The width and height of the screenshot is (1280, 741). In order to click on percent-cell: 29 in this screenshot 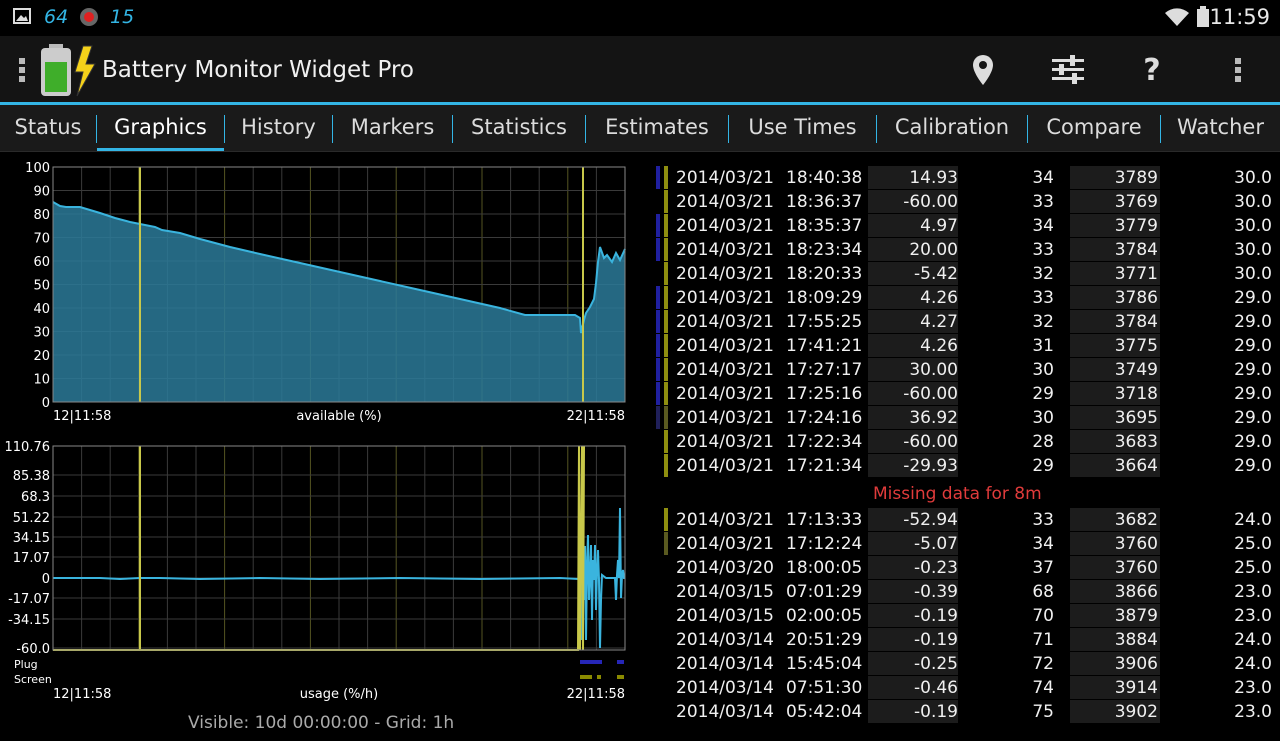, I will do `click(1043, 394)`.